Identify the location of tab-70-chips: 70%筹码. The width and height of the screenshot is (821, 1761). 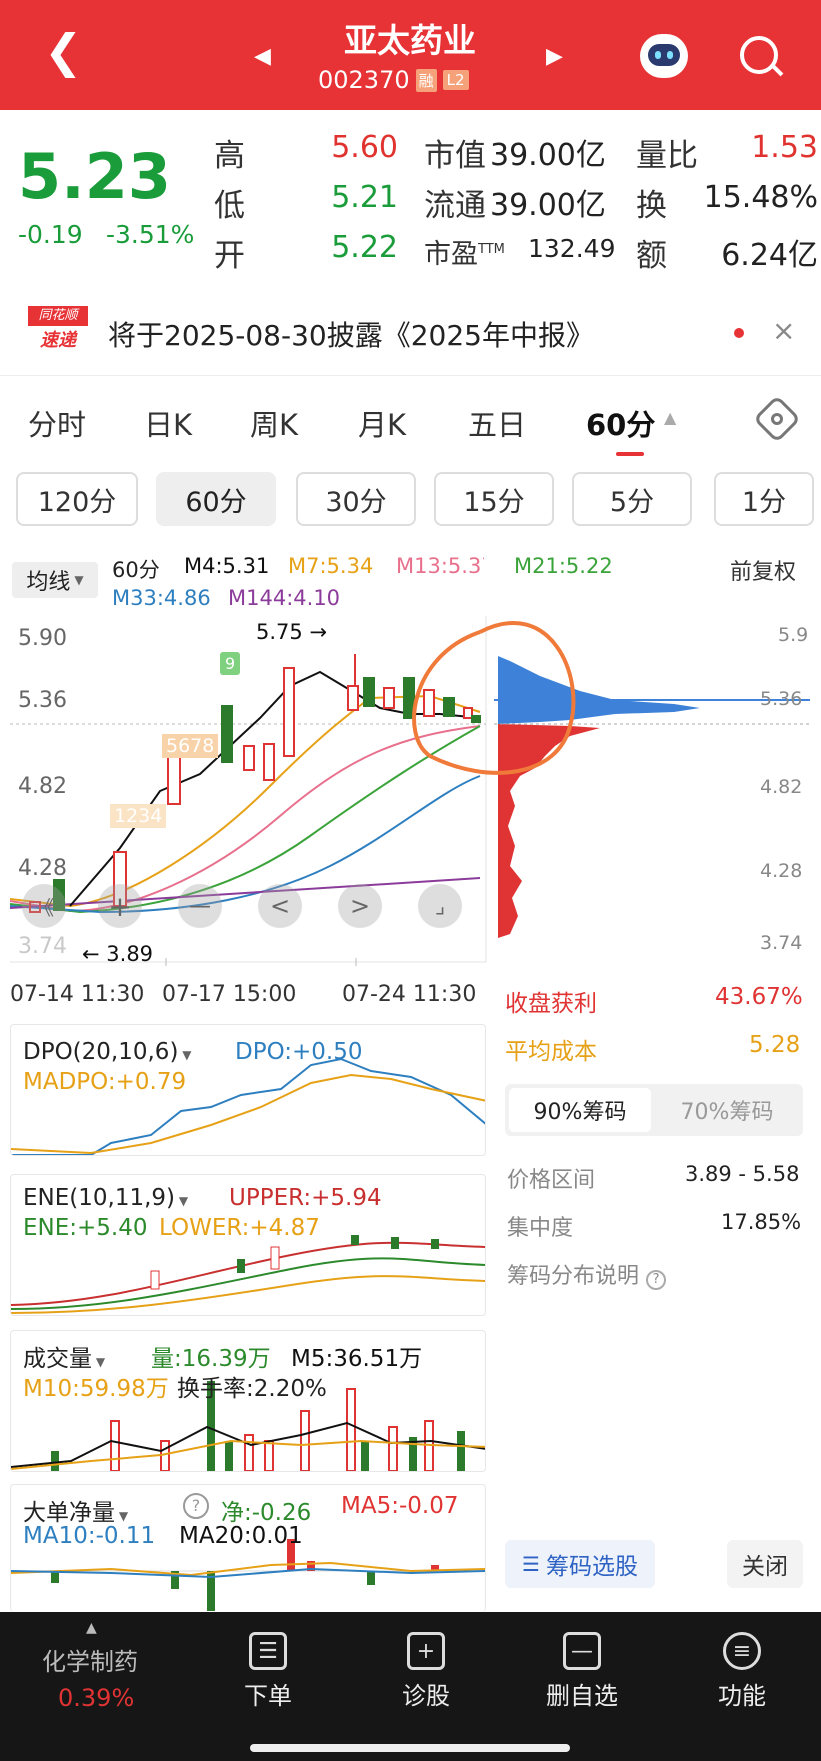
(727, 1110).